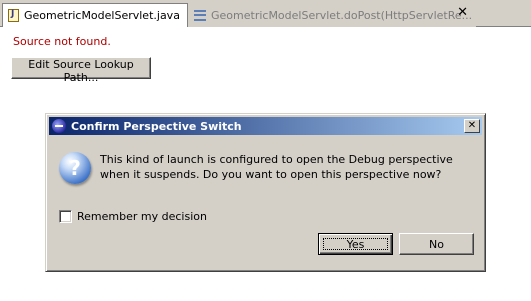  Describe the element at coordinates (200, 15) in the screenshot. I see `method-icon` at that location.